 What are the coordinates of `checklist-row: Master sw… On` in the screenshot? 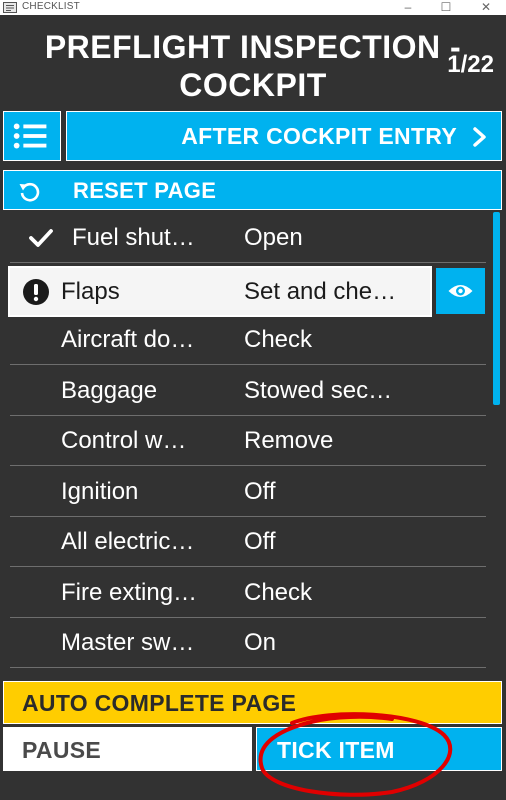 It's located at (248, 642).